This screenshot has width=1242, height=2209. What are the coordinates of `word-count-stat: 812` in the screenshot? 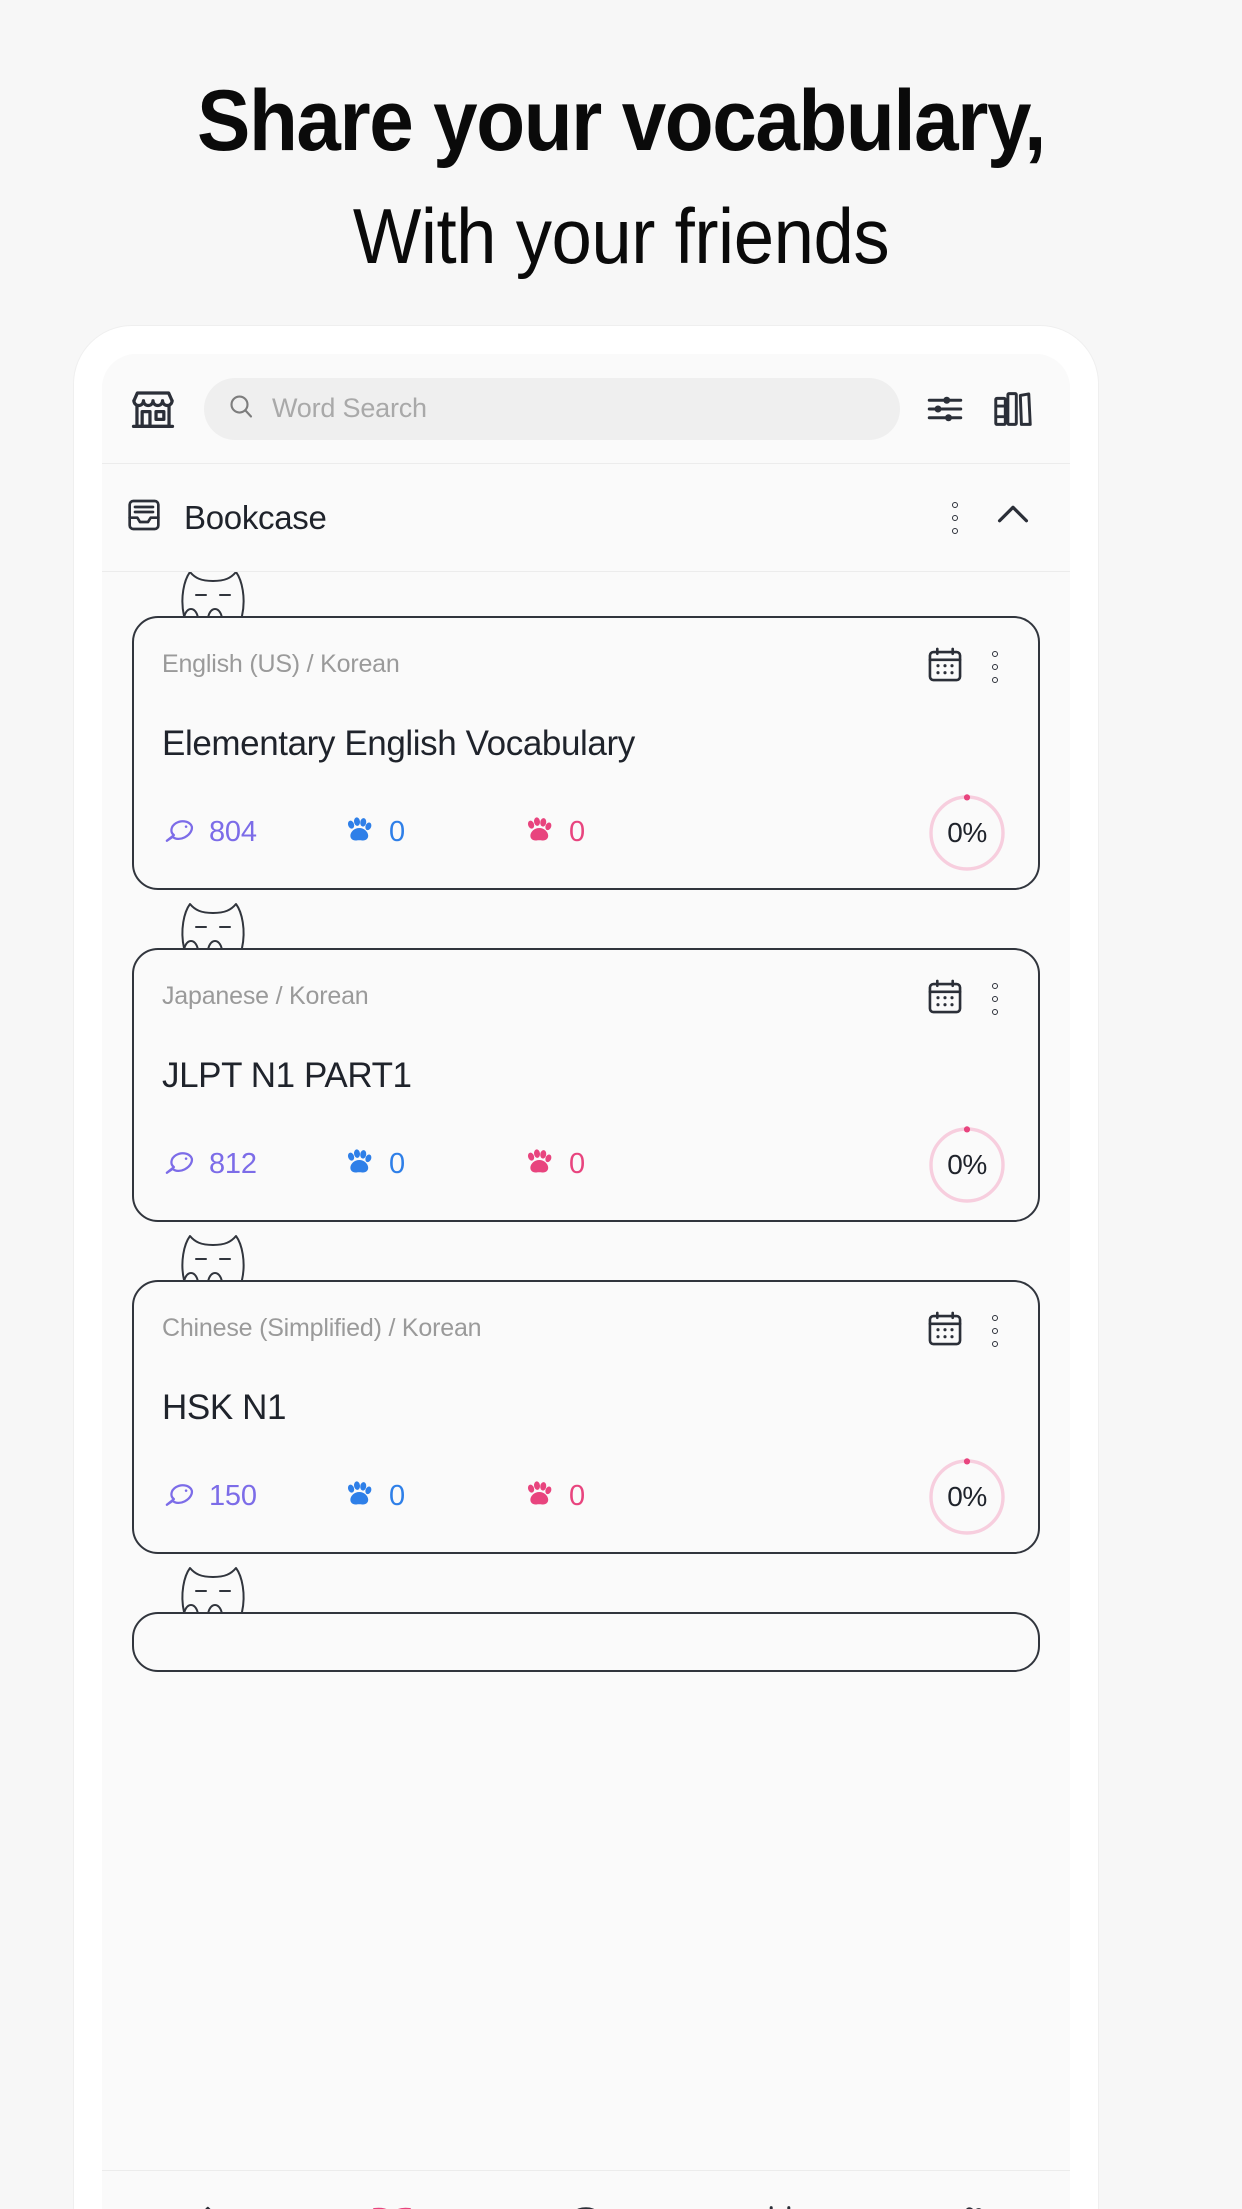 It's located at (252, 1164).